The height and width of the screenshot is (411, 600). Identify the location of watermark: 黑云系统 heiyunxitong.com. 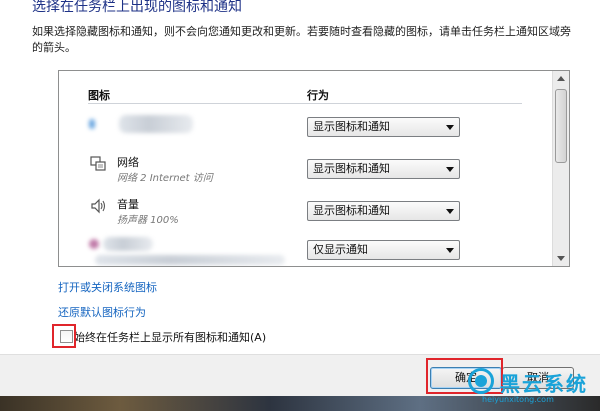
(534, 388).